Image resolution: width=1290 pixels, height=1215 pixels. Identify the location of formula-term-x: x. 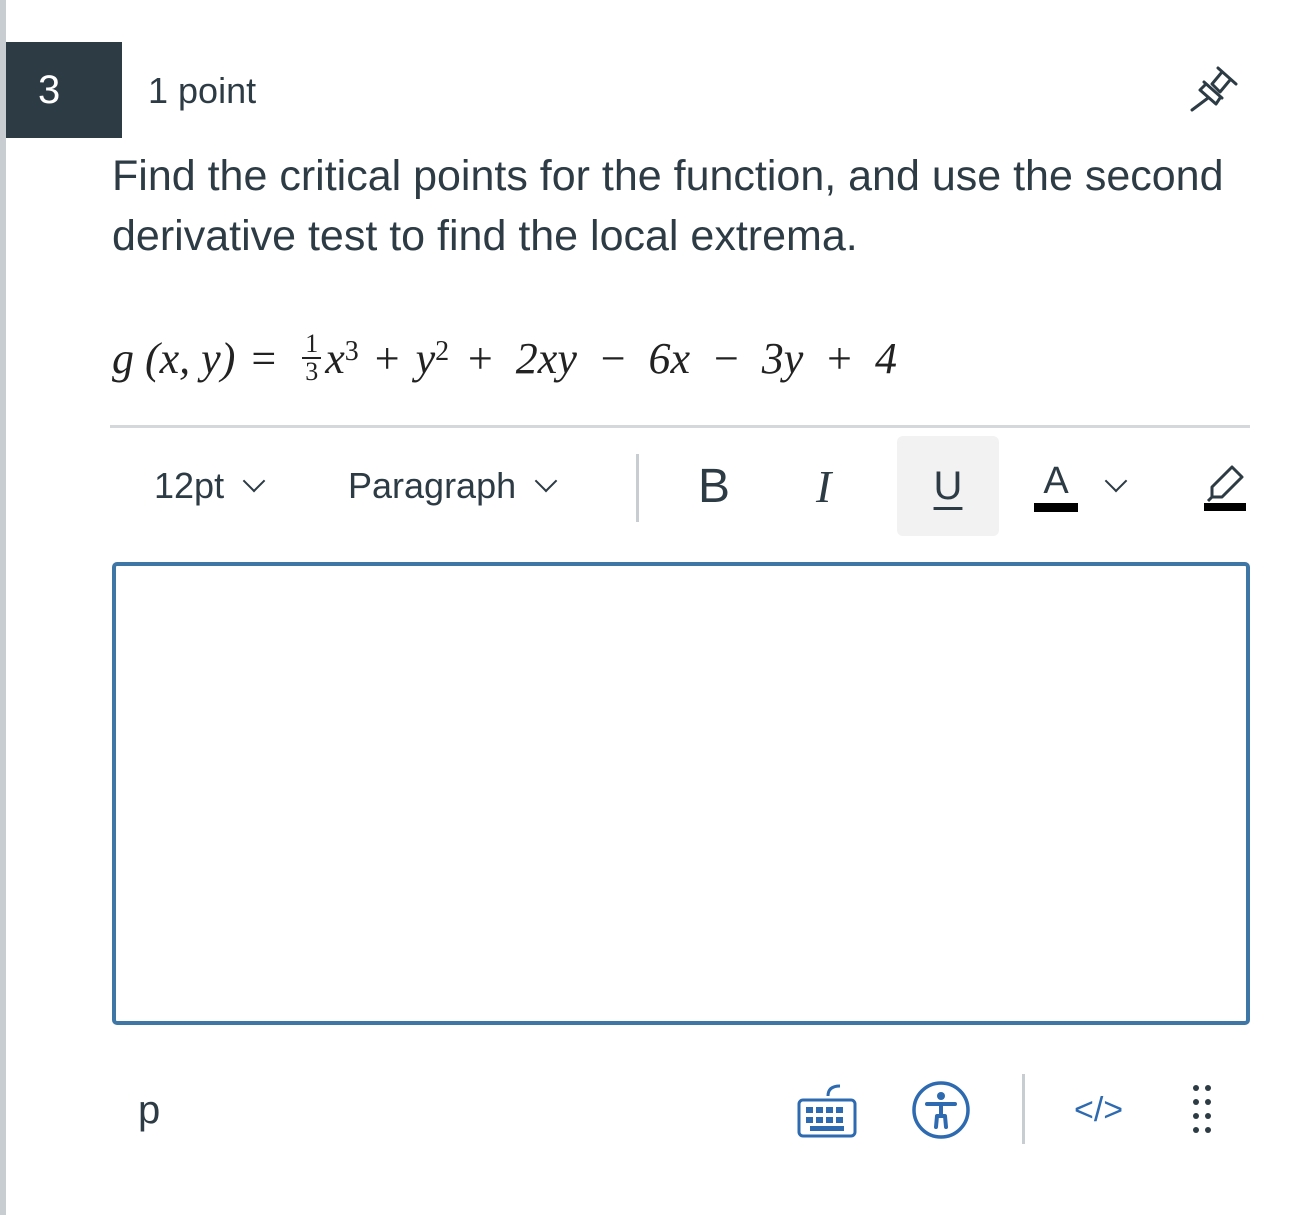
(335, 358).